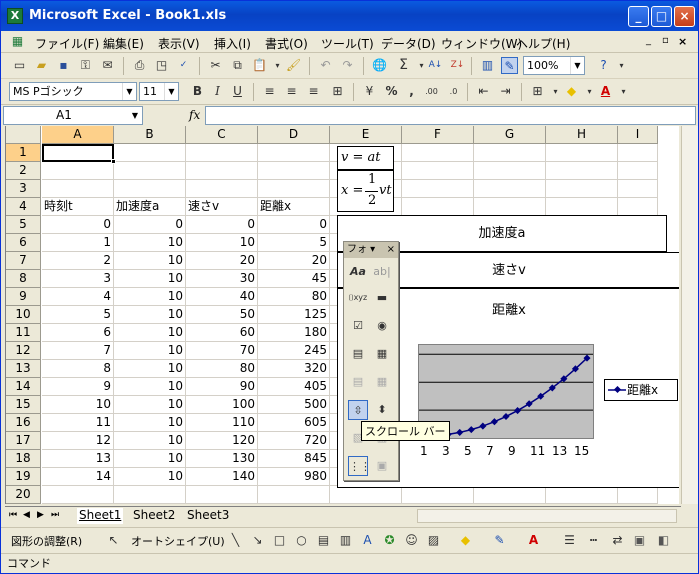 The width and height of the screenshot is (699, 574). Describe the element at coordinates (17, 41) in the screenshot. I see `workbook-icon: ▦` at that location.